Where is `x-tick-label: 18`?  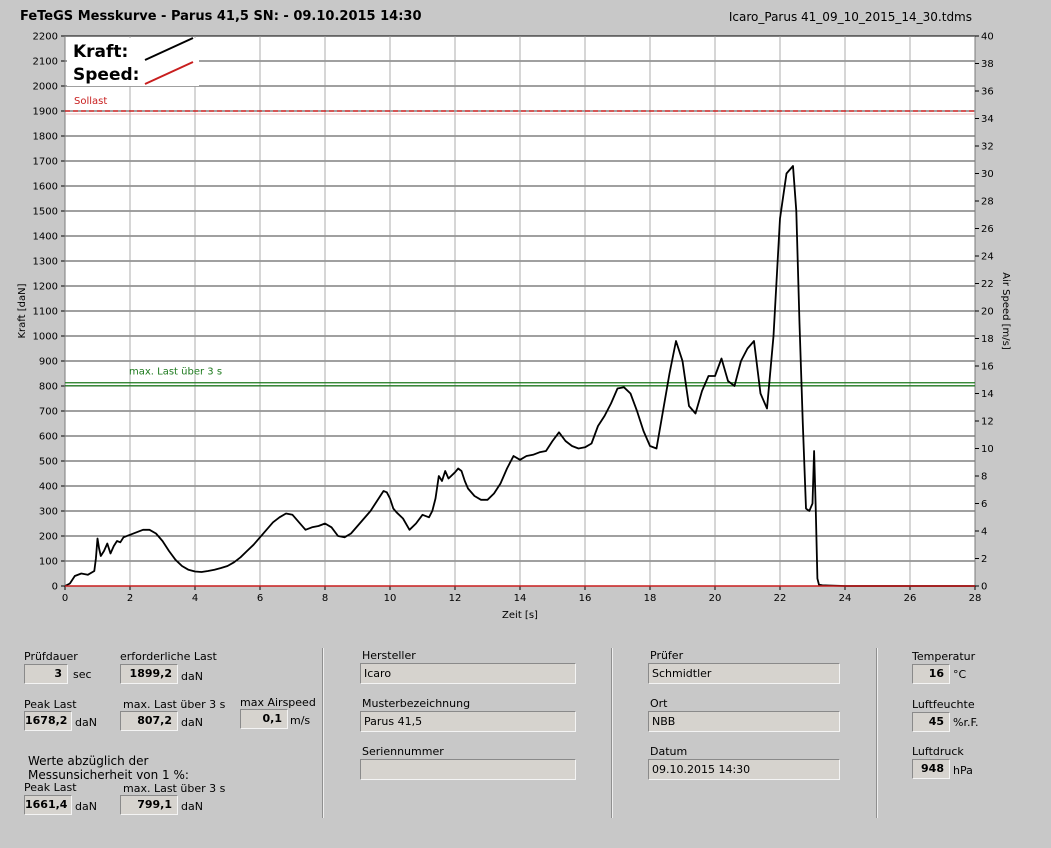
x-tick-label: 18 is located at coordinates (650, 598).